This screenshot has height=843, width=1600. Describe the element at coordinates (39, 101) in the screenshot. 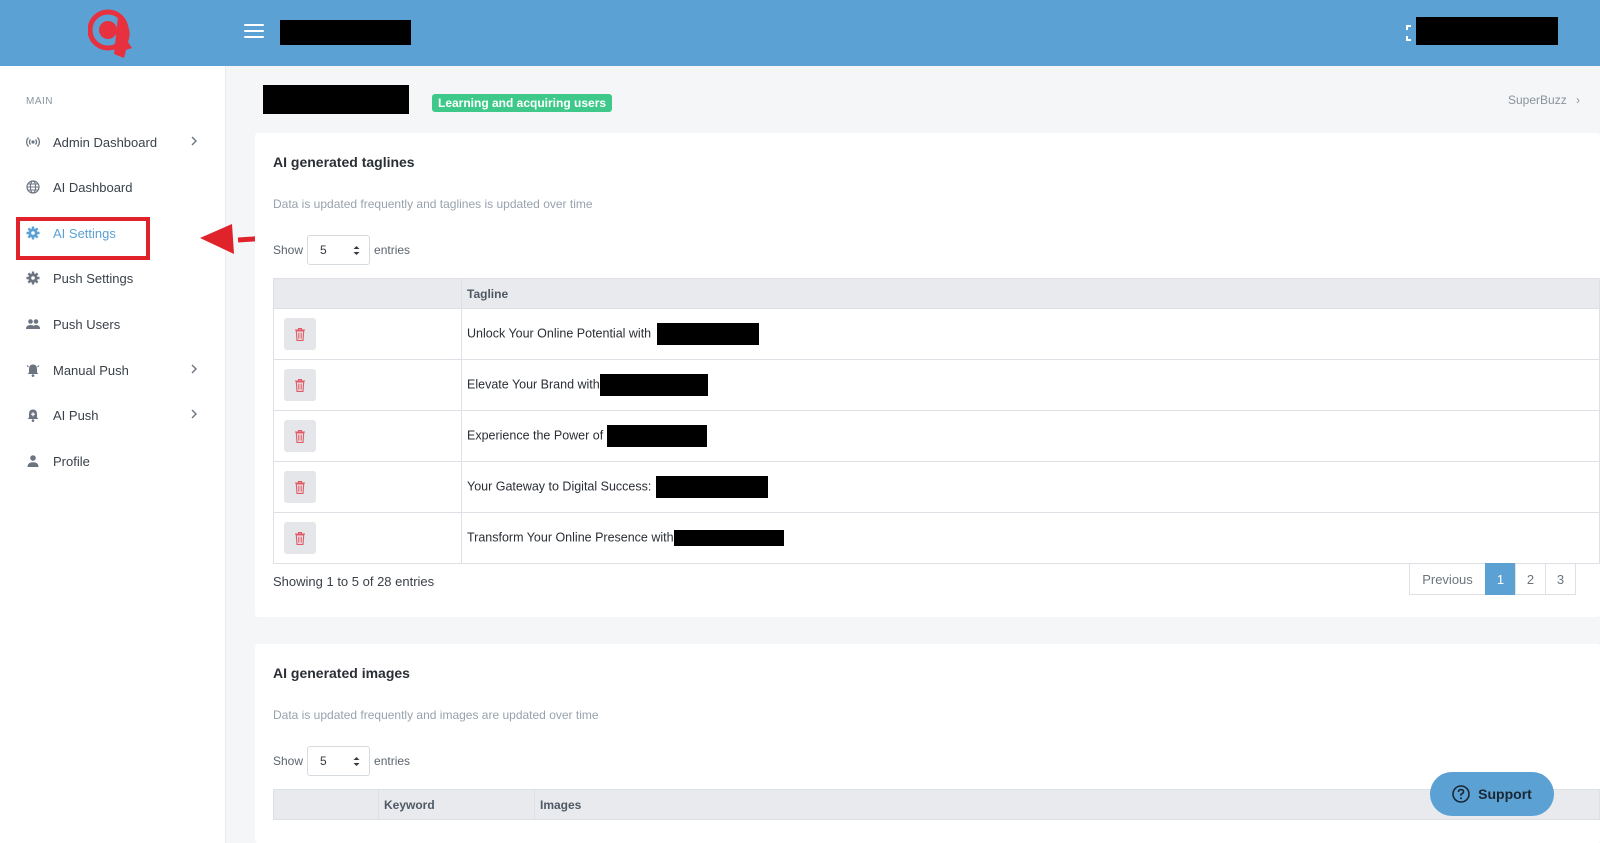

I see `sidebar-section-title: MAIN` at that location.